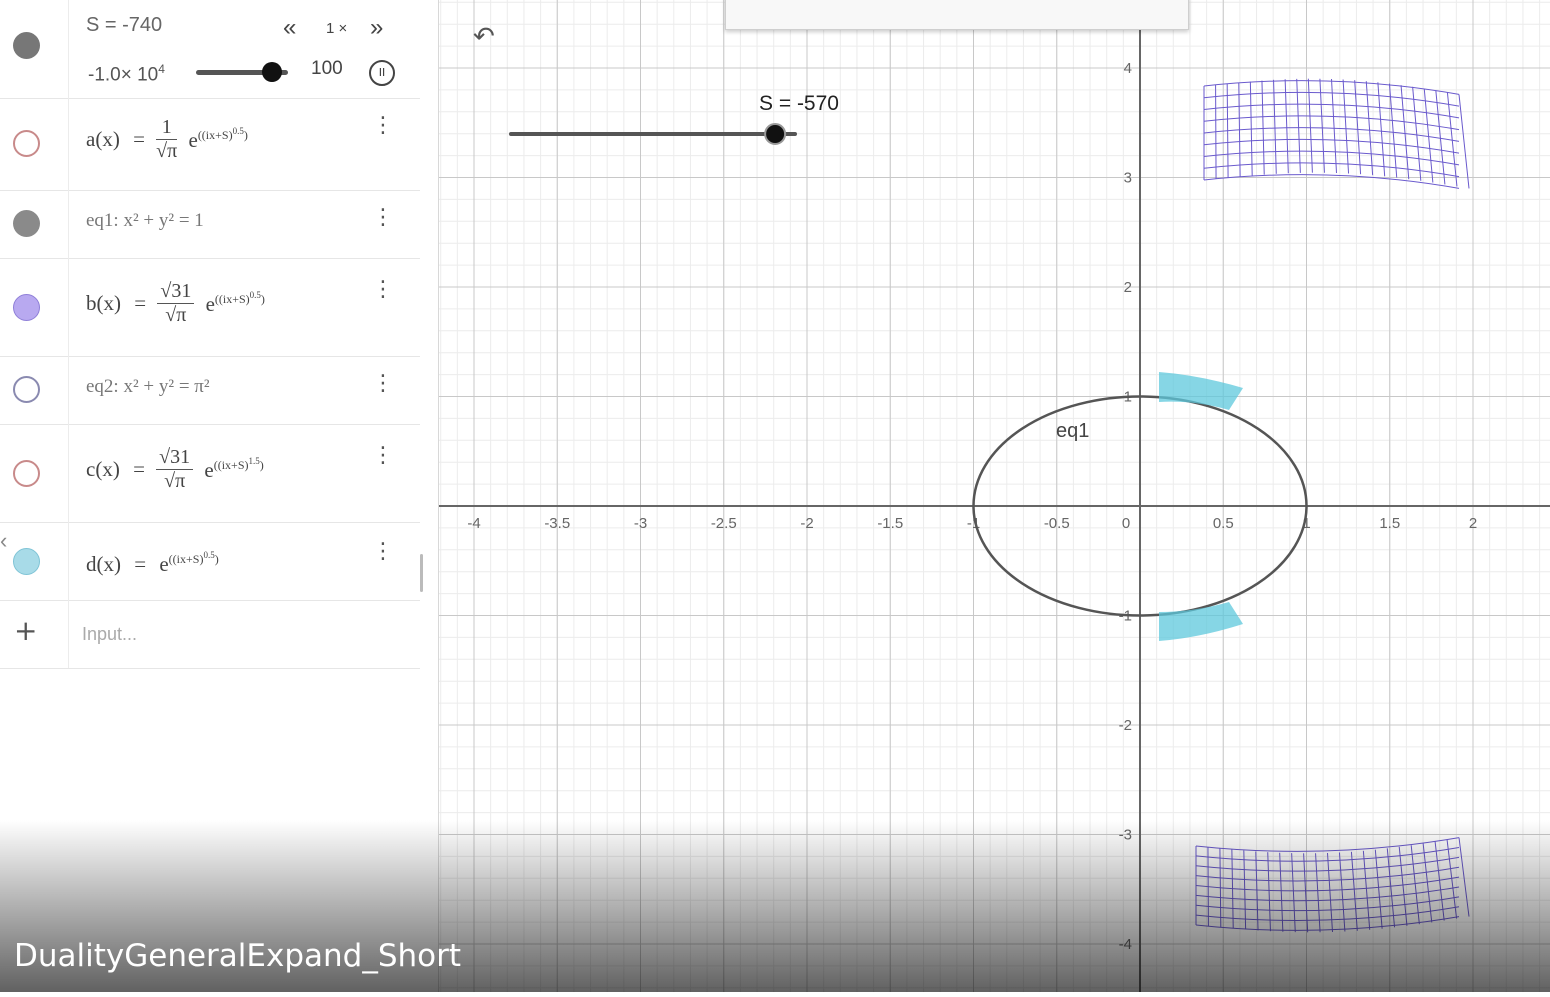 The width and height of the screenshot is (1550, 997). Describe the element at coordinates (210, 224) in the screenshot. I see `algebra-row-eq1: eq1: x² + y² = 1 ⋮` at that location.